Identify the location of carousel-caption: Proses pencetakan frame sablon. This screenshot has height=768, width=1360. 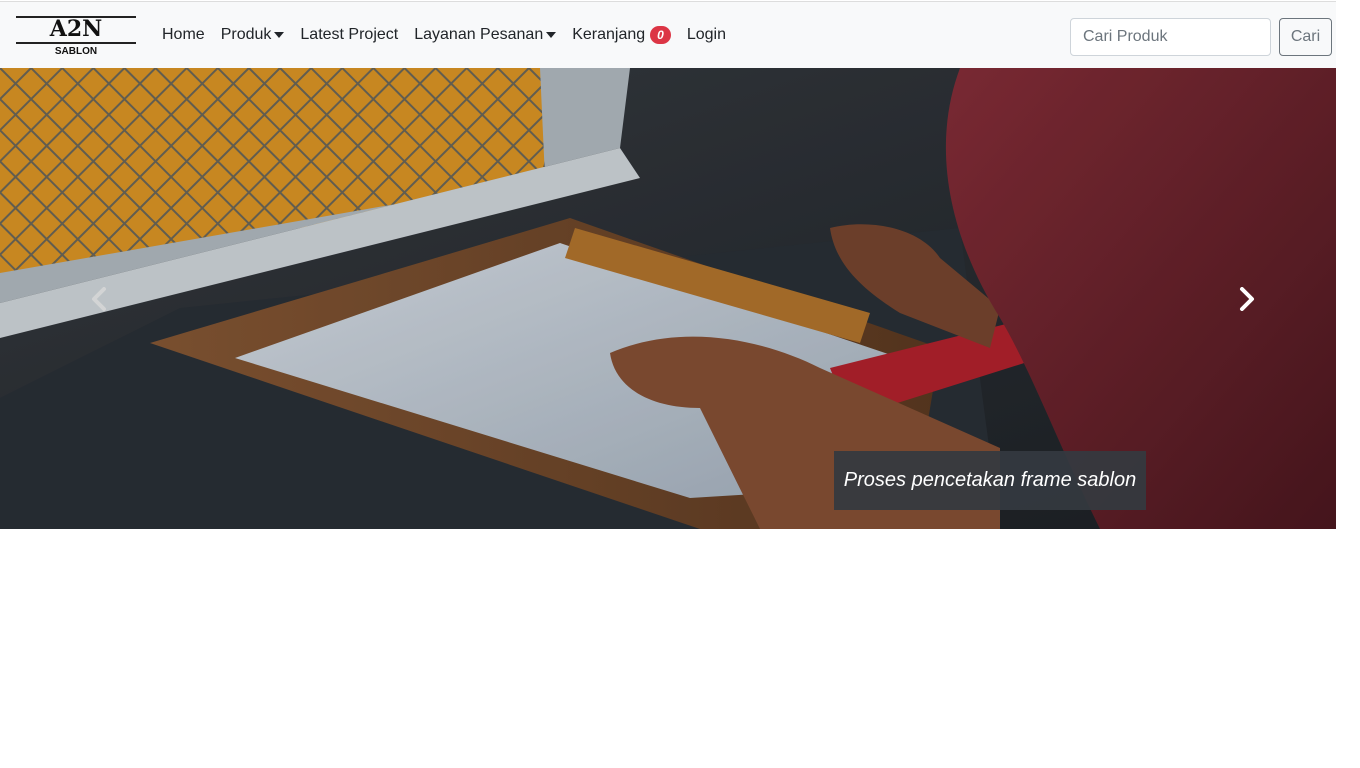
(990, 480).